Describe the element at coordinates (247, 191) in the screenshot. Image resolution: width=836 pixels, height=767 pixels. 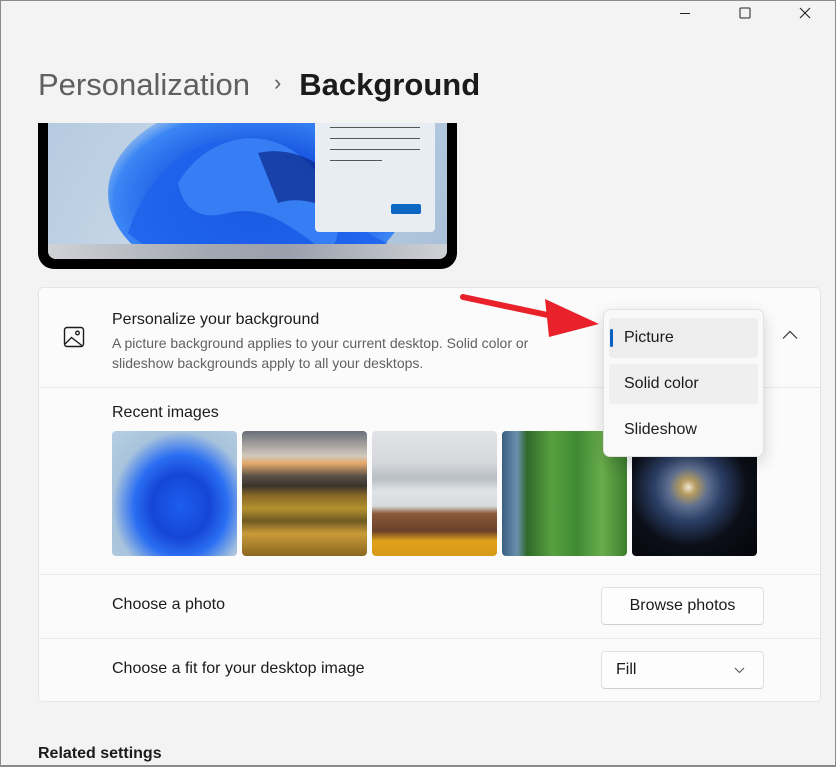
I see `preview-screen` at that location.